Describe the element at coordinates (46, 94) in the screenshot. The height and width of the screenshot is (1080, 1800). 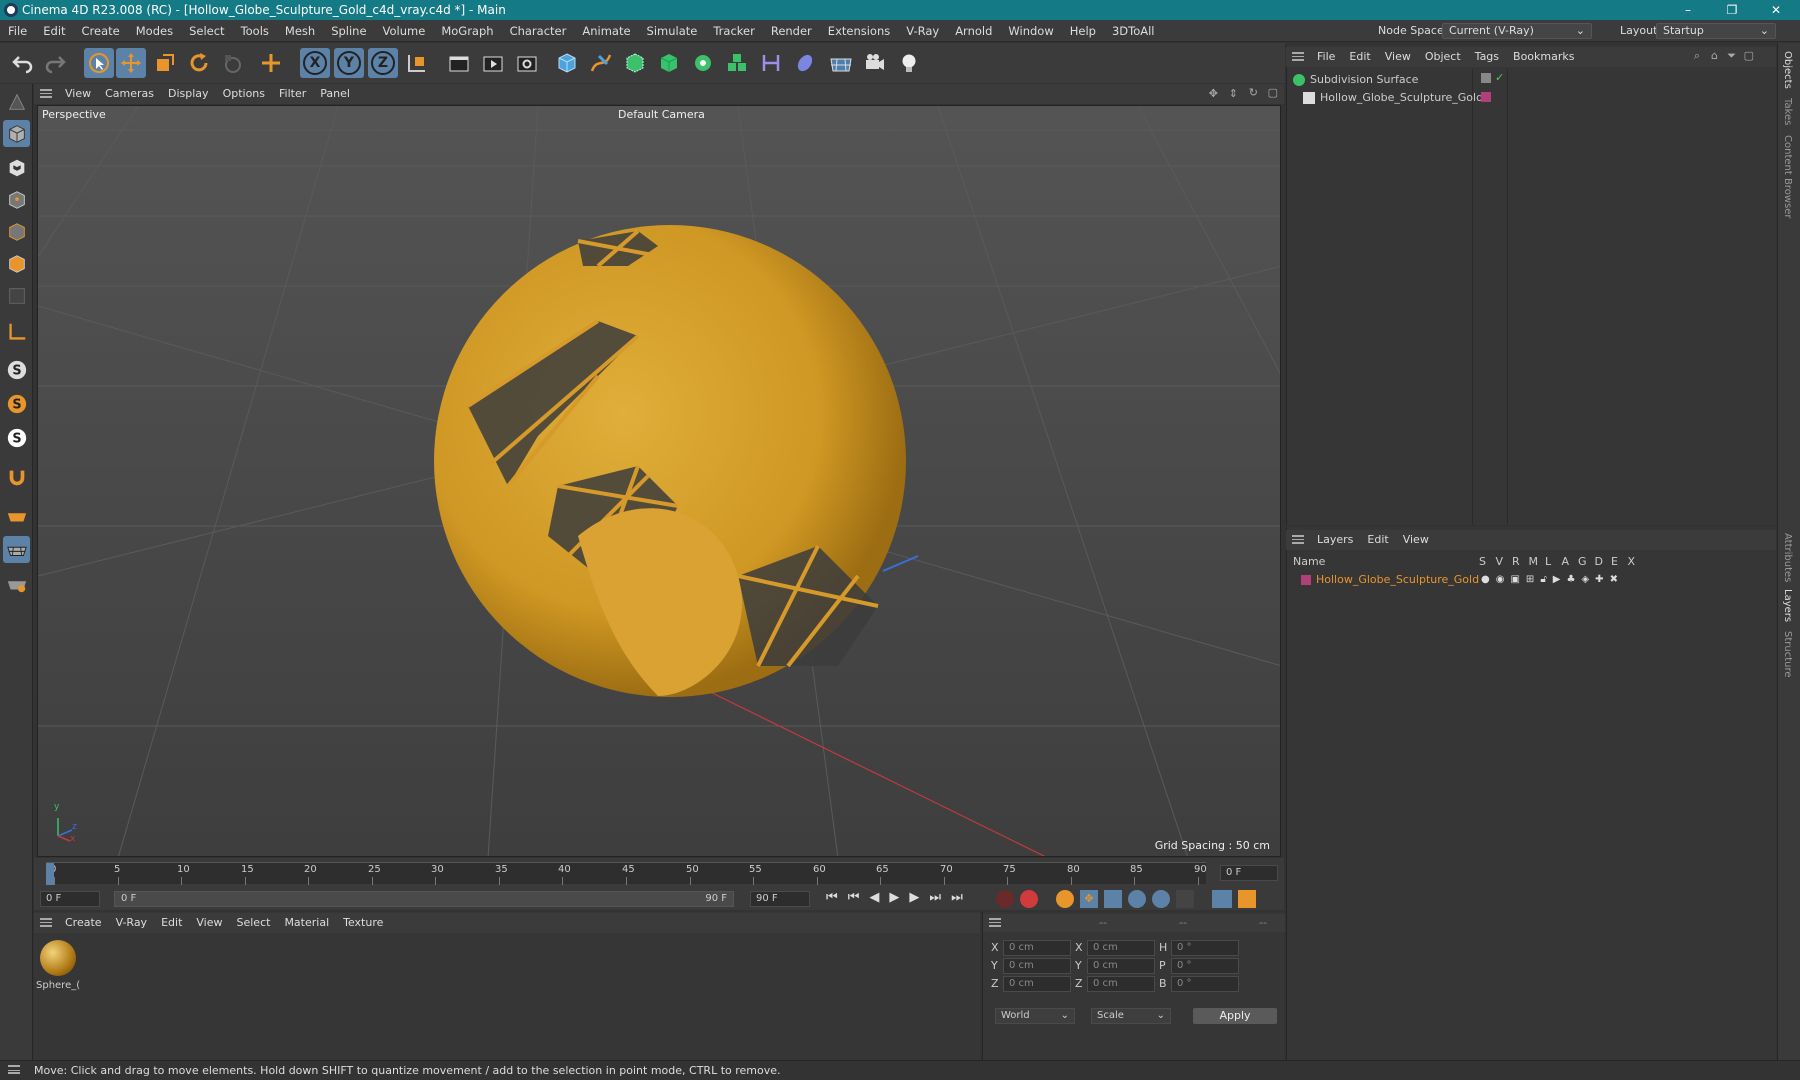
I see `viewport-hamburger-icon` at that location.